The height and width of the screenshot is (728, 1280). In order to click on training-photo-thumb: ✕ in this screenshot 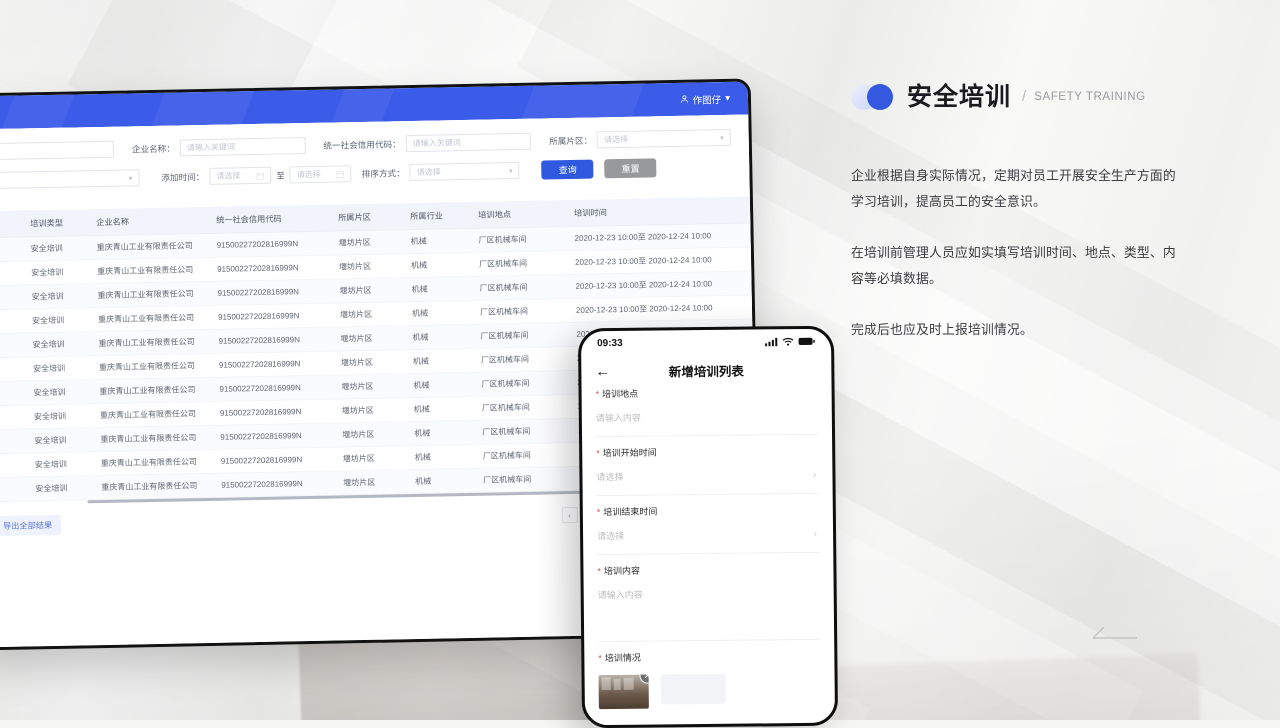, I will do `click(623, 692)`.